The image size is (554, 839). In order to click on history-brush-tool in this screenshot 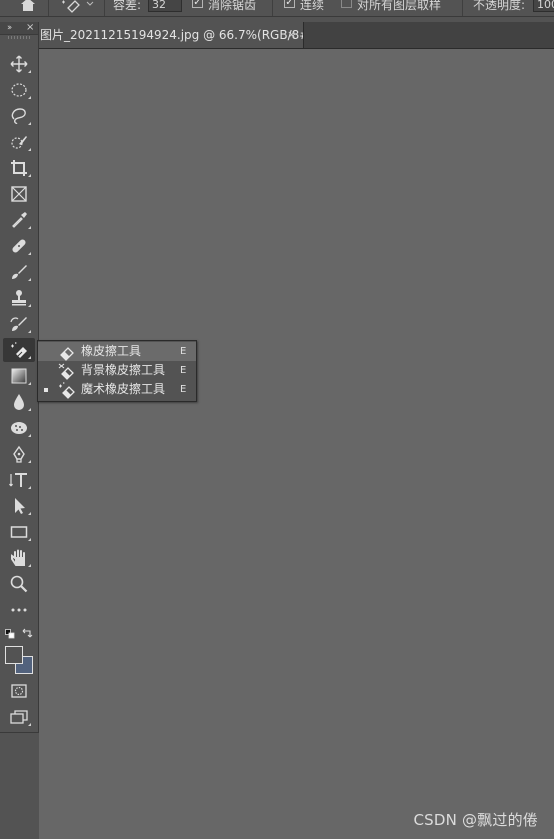, I will do `click(19, 324)`.